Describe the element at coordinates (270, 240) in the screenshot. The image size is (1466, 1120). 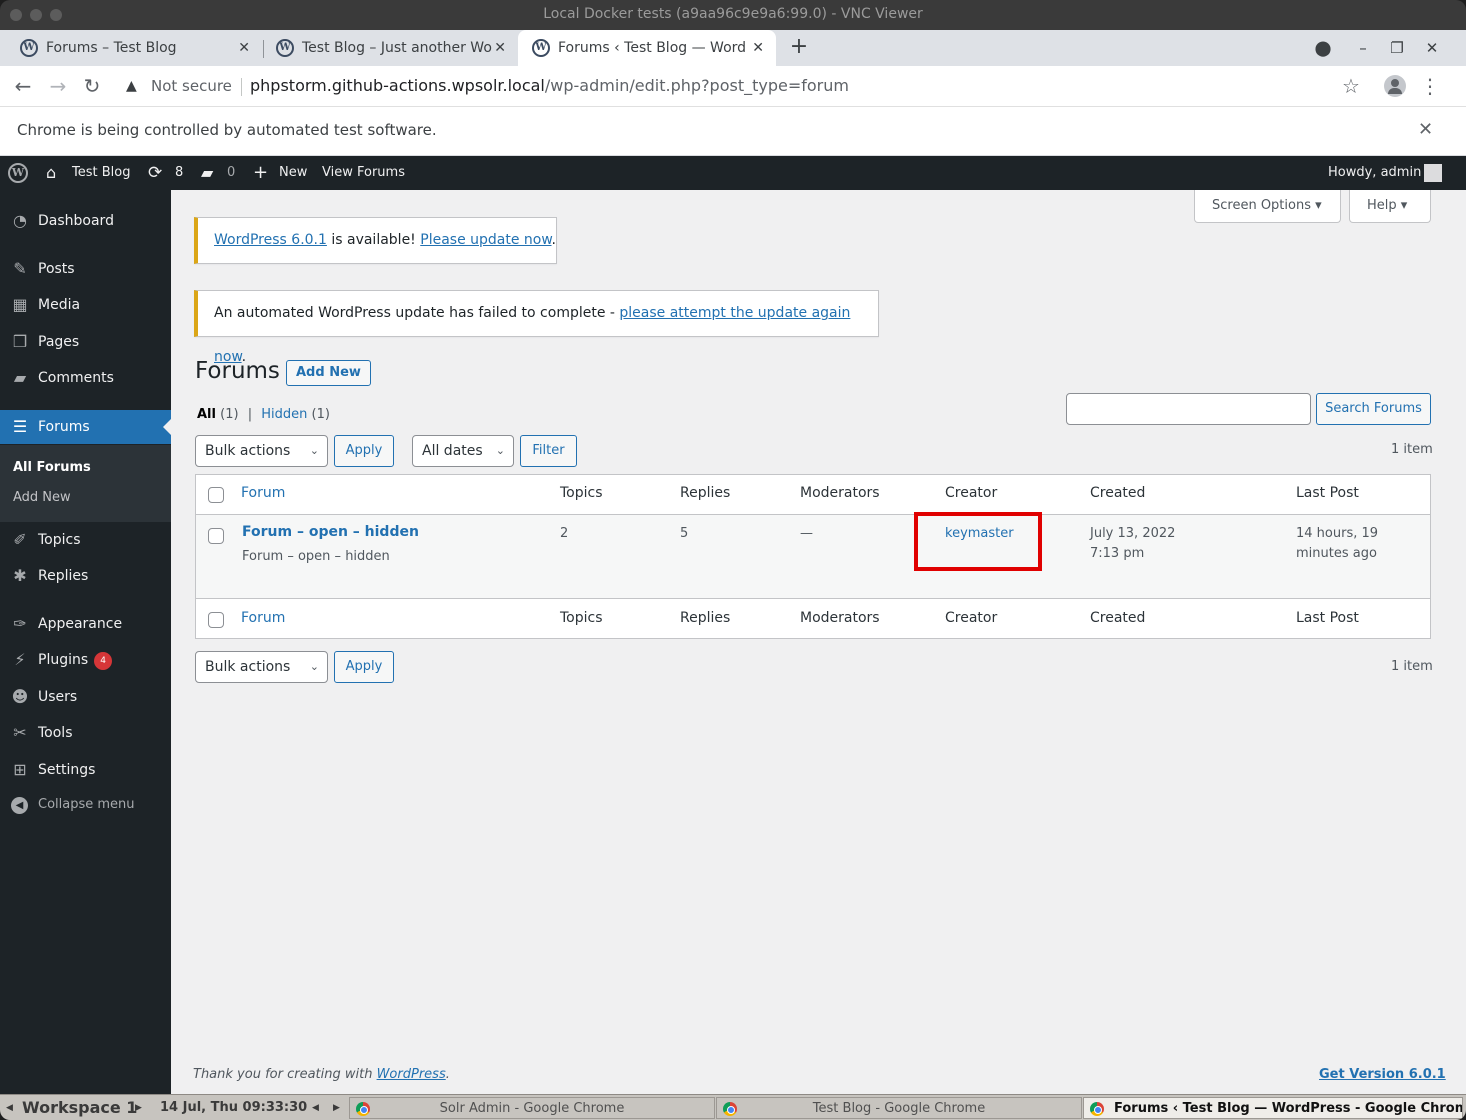
I see `wordpress-version-link: WordPress 6.0.1` at that location.